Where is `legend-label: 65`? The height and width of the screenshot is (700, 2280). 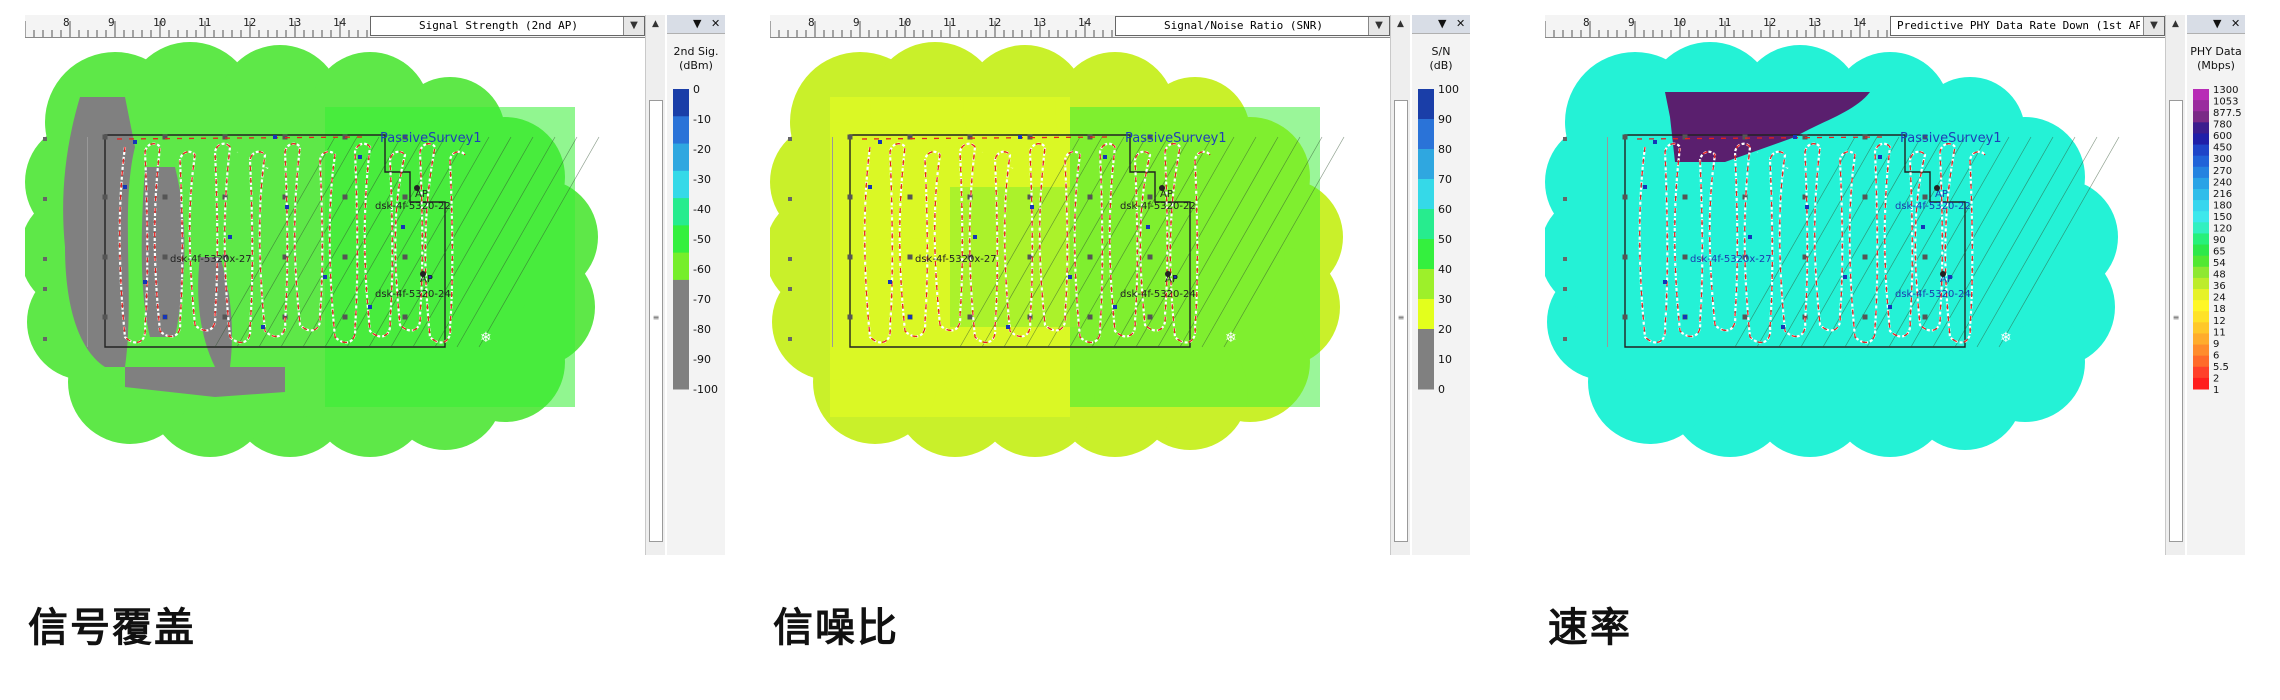 legend-label: 65 is located at coordinates (2219, 252).